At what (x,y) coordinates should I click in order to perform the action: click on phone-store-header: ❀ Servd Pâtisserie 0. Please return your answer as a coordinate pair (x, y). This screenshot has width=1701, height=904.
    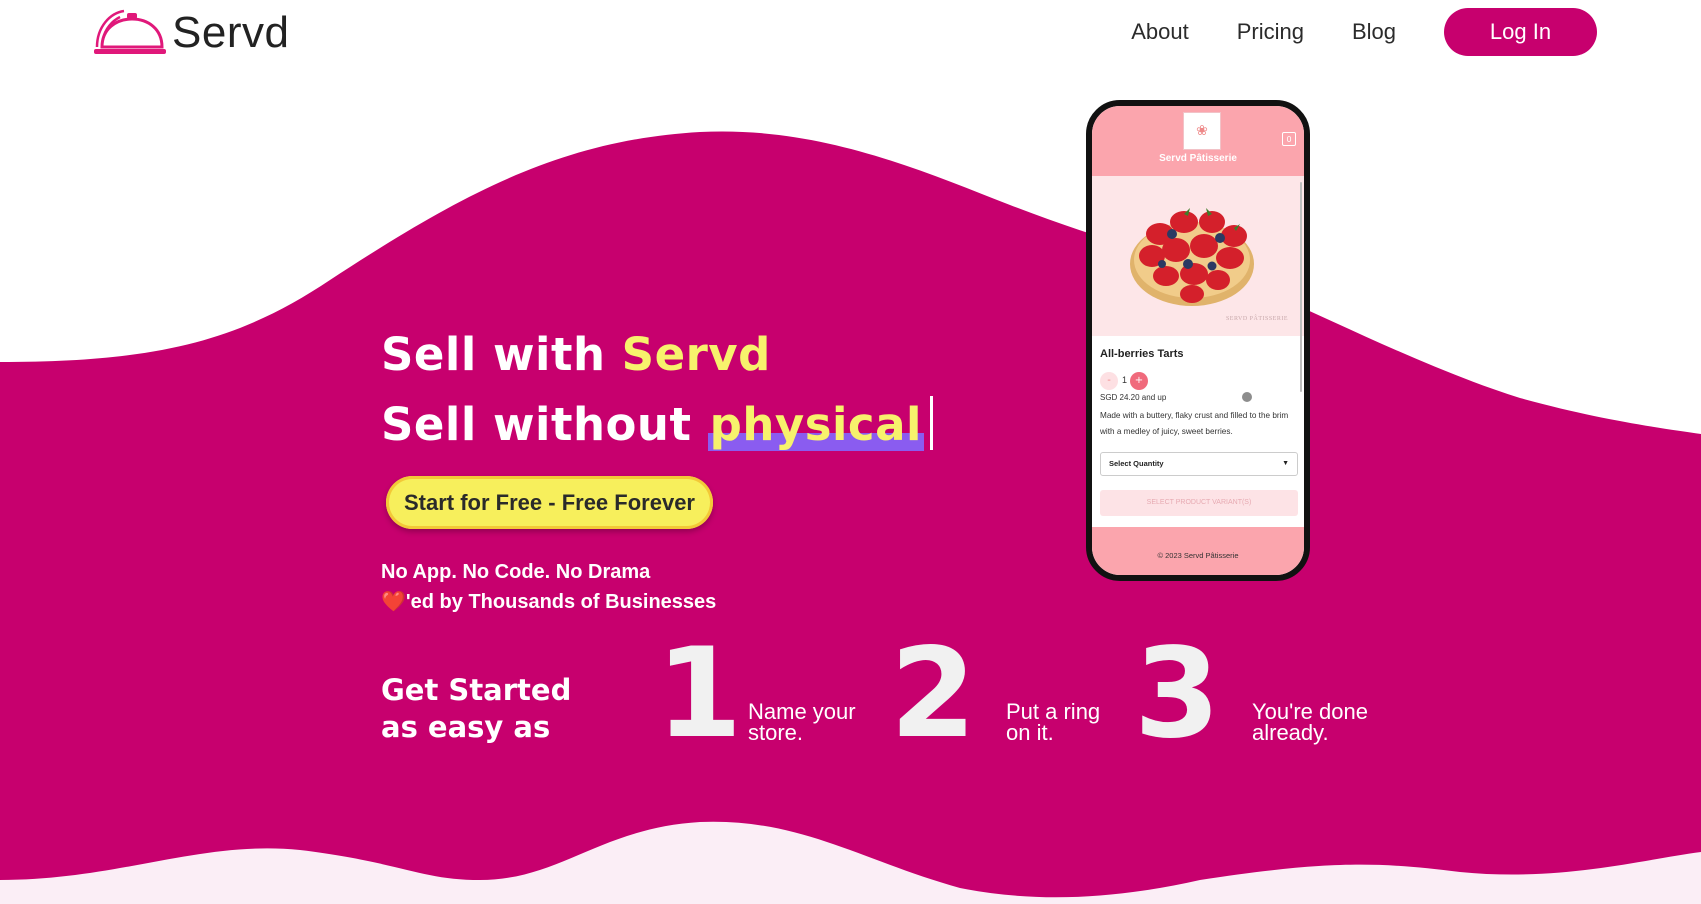
    Looking at the image, I should click on (1198, 141).